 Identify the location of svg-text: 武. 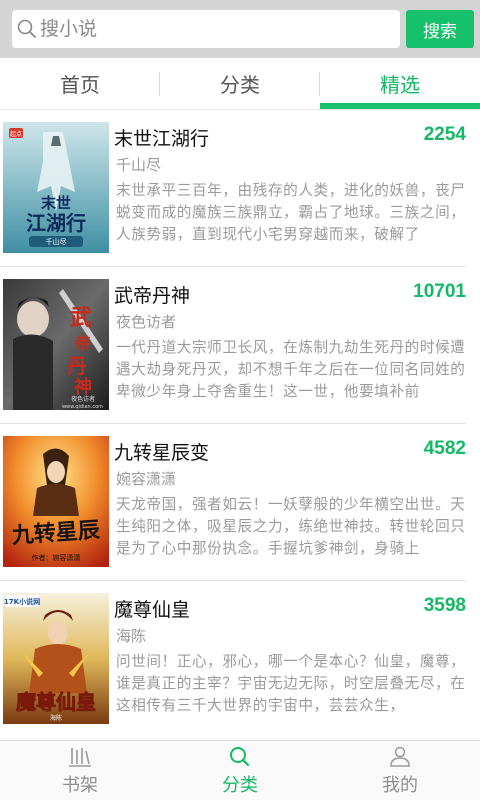
(81, 318).